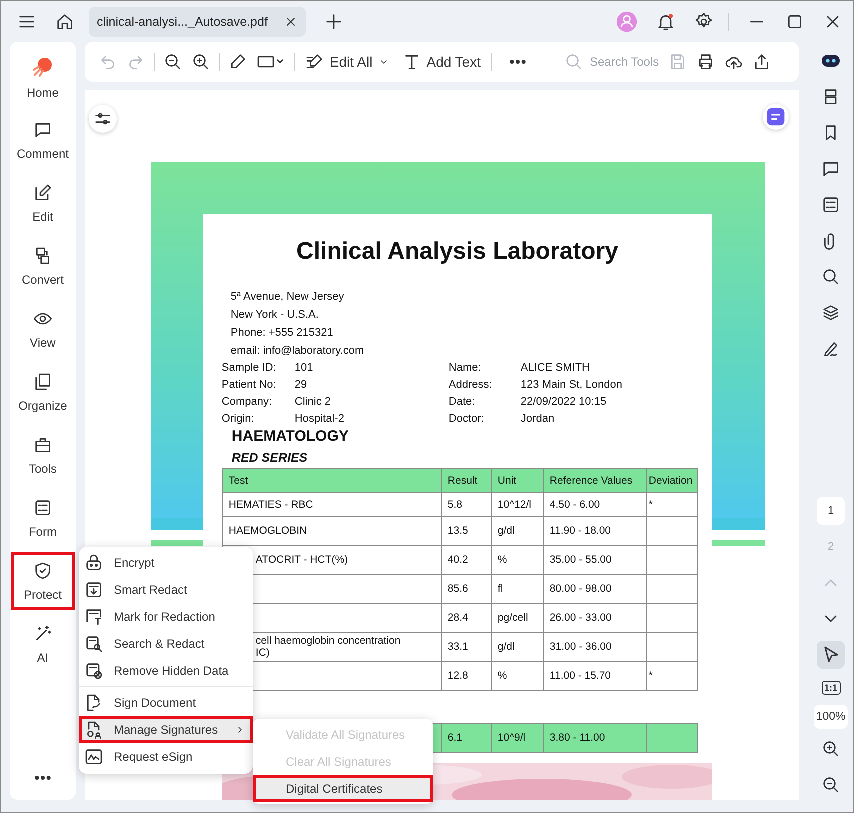 The image size is (854, 813). I want to click on field-value: ALICE SMITH, so click(555, 368).